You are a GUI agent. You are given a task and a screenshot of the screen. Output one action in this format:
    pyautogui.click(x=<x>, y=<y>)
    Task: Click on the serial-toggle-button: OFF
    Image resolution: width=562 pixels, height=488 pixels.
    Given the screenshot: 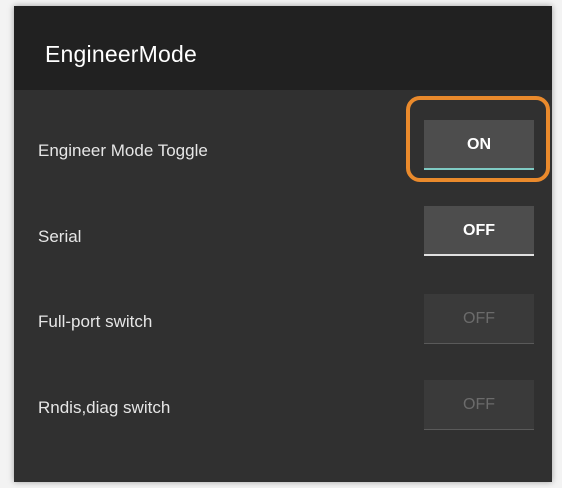 What is the action you would take?
    pyautogui.click(x=479, y=231)
    